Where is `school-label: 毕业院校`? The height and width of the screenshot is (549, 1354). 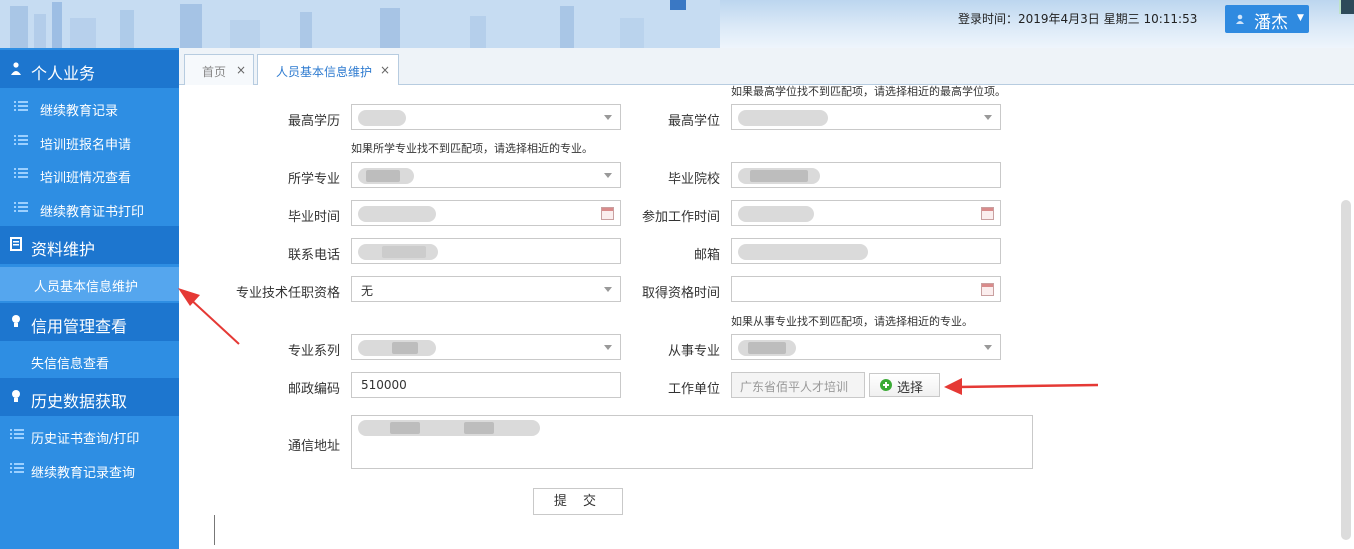
school-label: 毕业院校 is located at coordinates (693, 179).